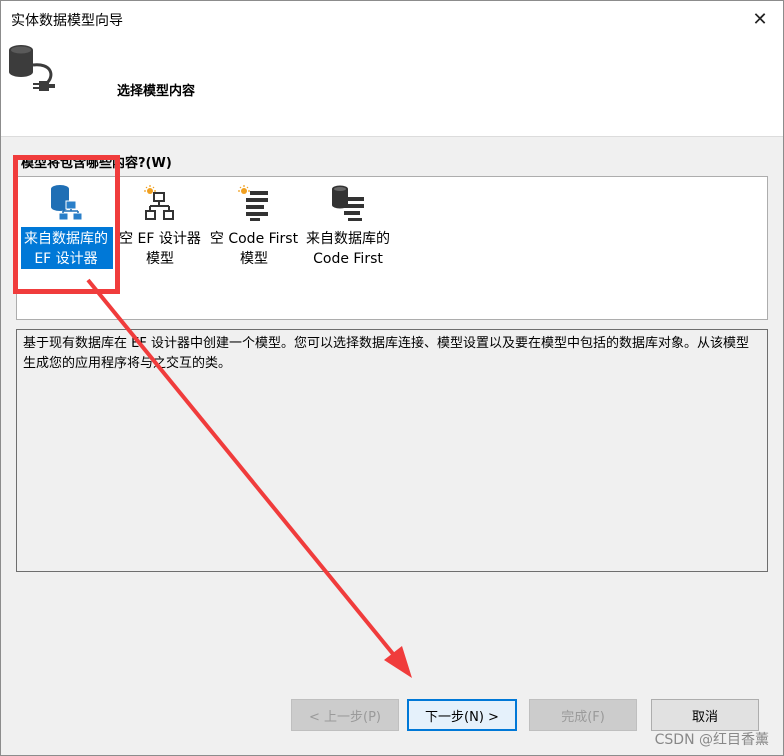  What do you see at coordinates (160, 225) in the screenshot?
I see `list-item-empty-ef-designer: 空 EF 设计器 模型` at bounding box center [160, 225].